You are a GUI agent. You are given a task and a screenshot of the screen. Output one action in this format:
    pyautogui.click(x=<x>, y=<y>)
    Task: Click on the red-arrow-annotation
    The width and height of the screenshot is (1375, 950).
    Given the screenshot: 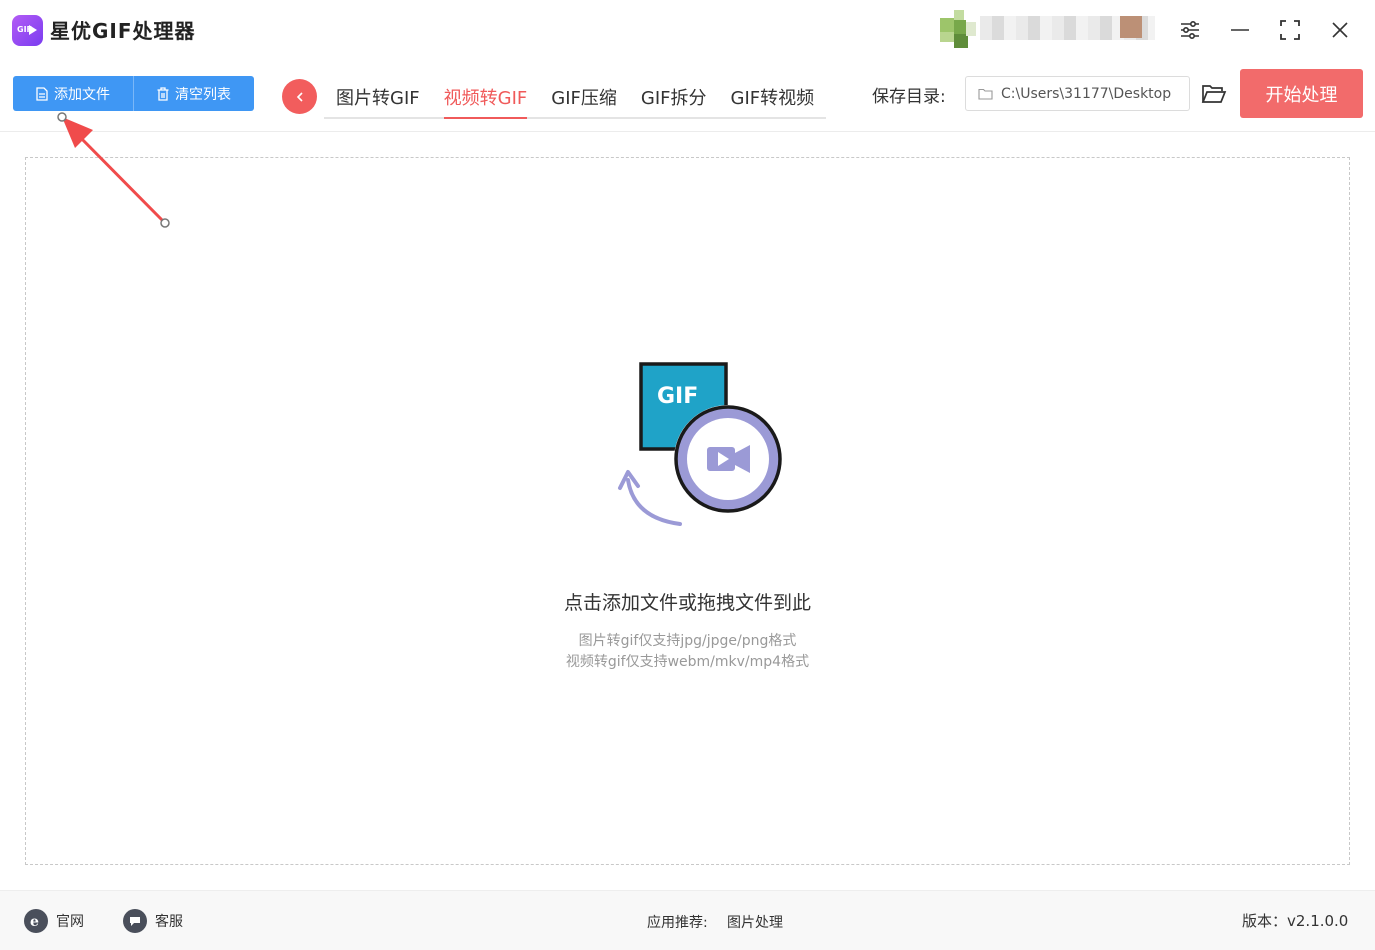 What is the action you would take?
    pyautogui.click(x=113, y=170)
    